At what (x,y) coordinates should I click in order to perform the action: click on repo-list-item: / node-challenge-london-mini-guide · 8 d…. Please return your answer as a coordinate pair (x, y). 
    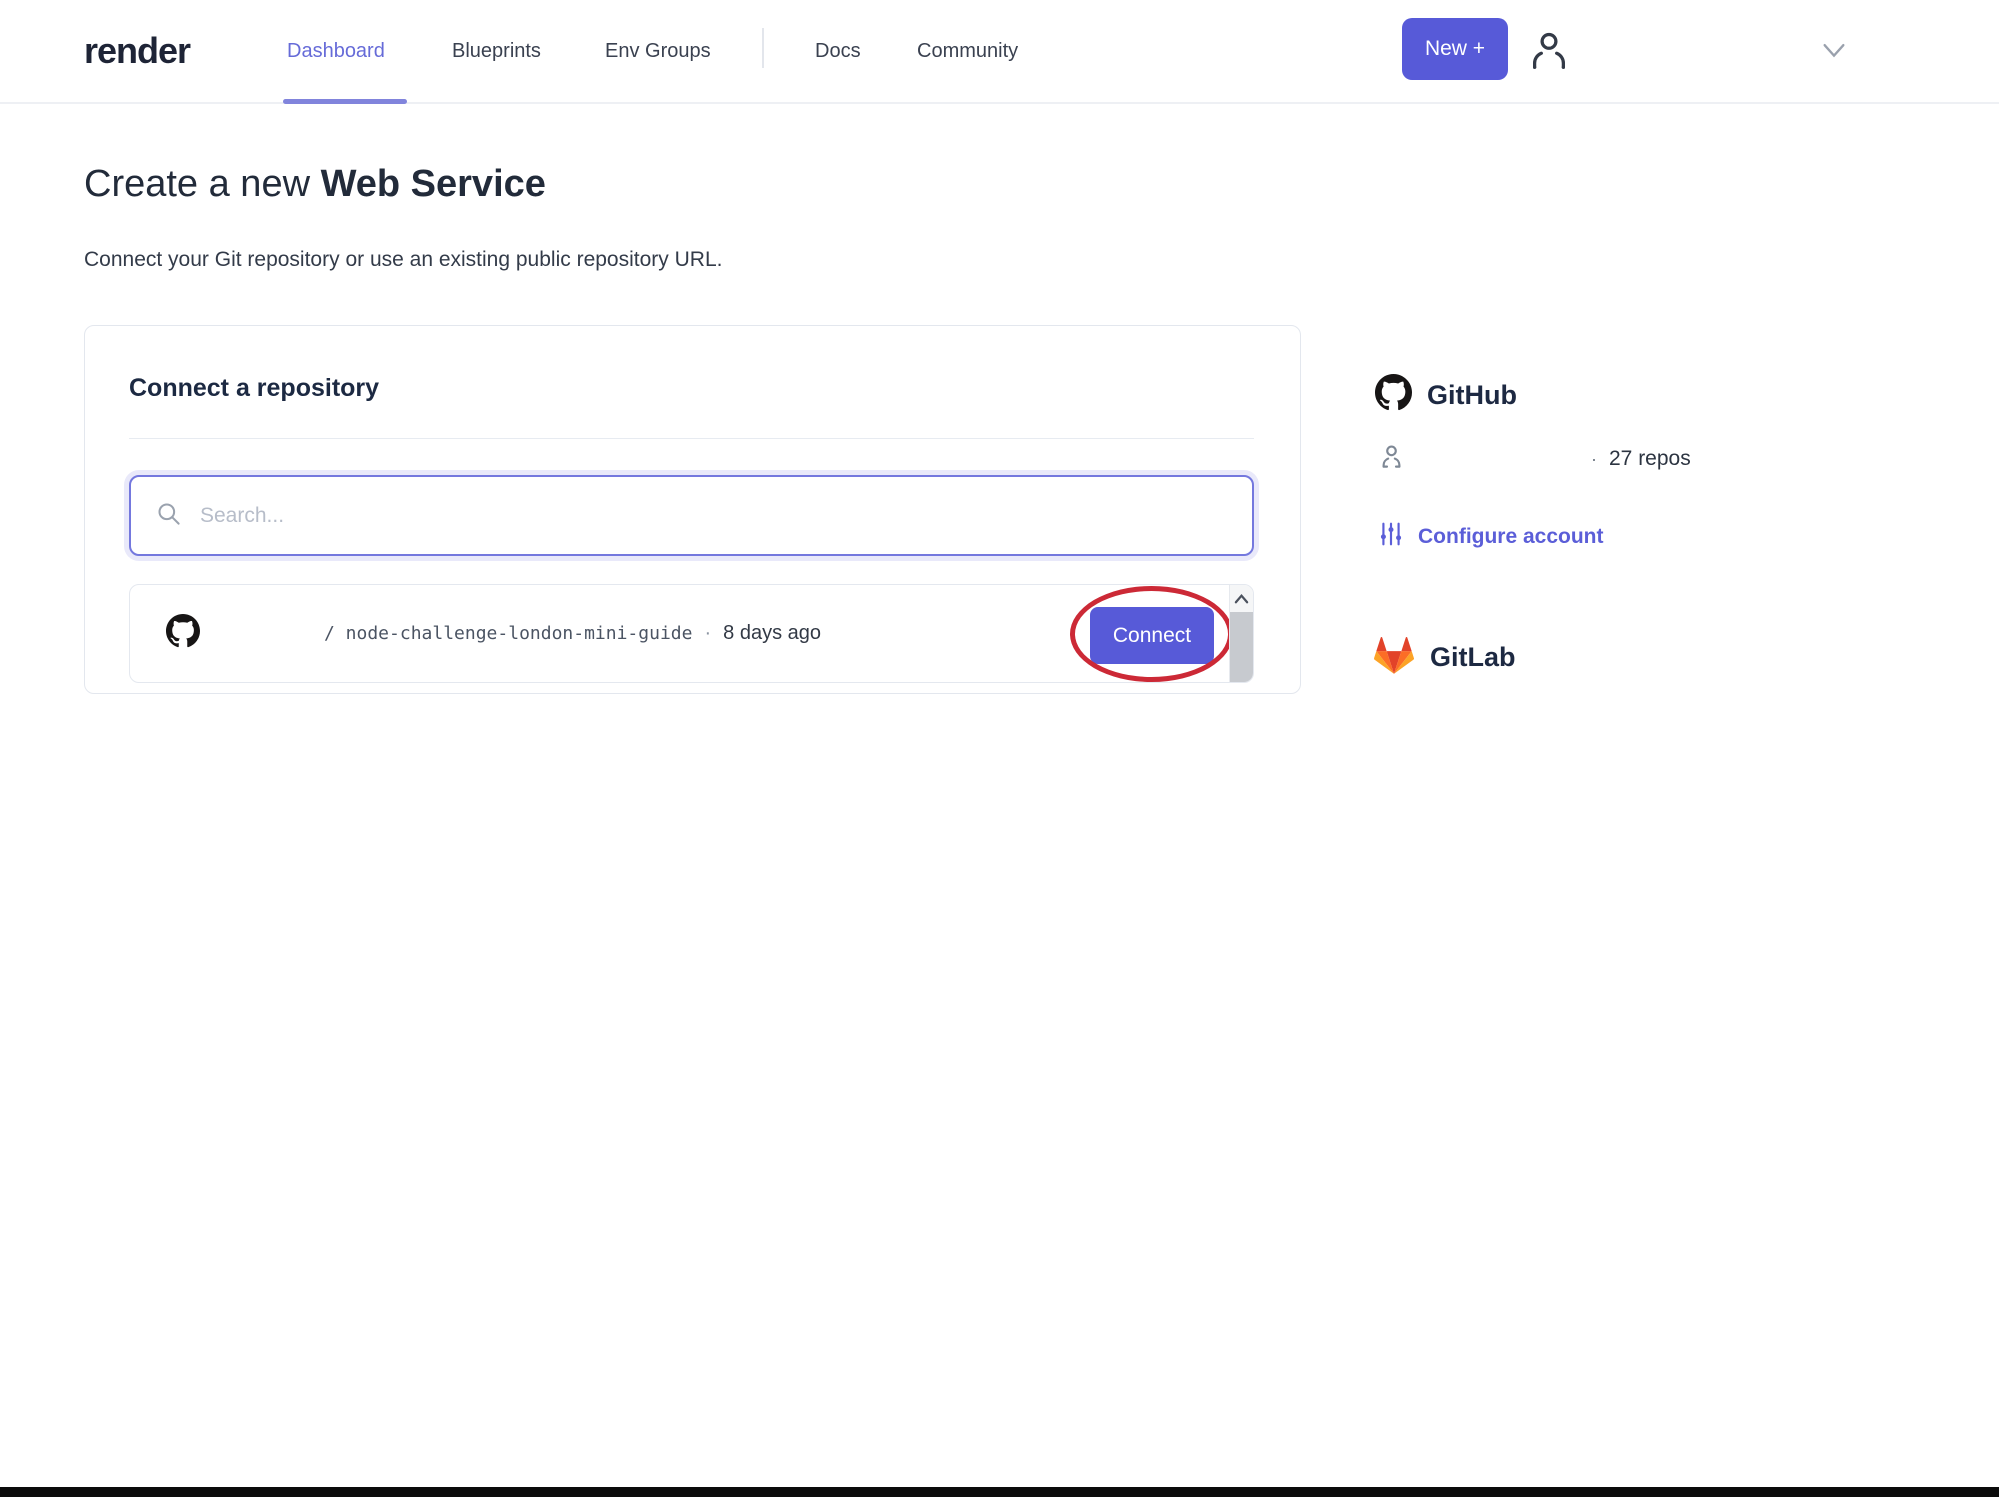
    Looking at the image, I should click on (681, 633).